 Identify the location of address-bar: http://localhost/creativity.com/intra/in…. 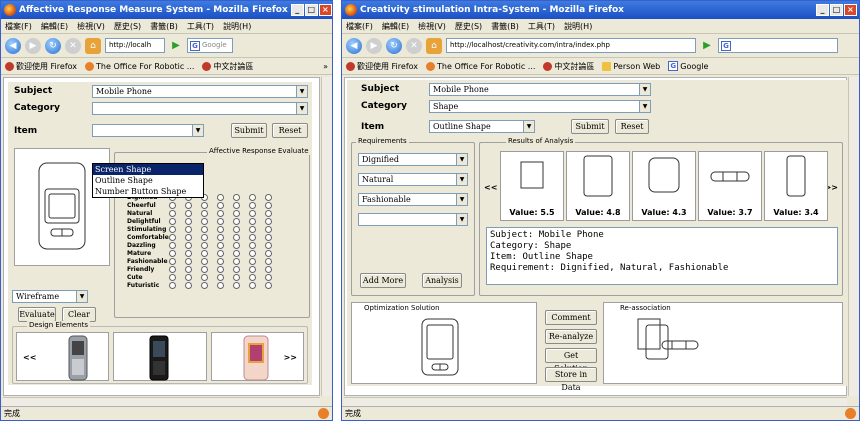
(571, 45).